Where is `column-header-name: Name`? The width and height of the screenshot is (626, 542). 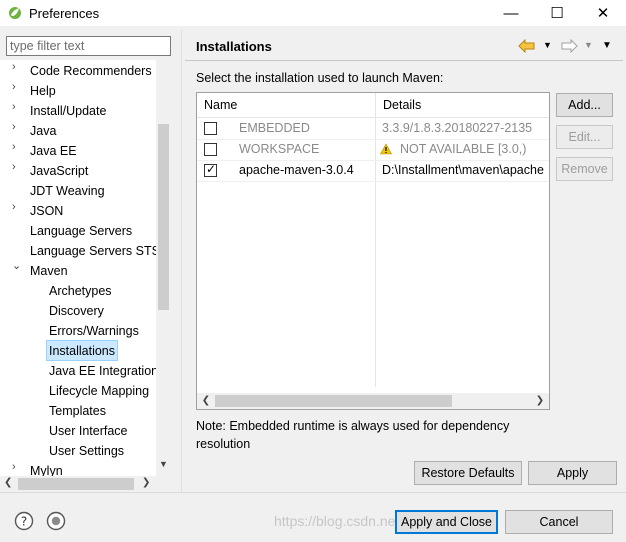 column-header-name: Name is located at coordinates (286, 105).